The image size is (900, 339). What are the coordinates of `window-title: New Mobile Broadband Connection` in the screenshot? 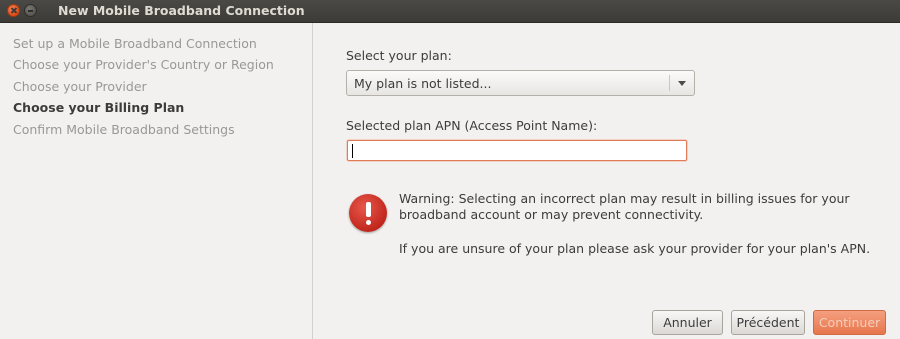 It's located at (181, 10).